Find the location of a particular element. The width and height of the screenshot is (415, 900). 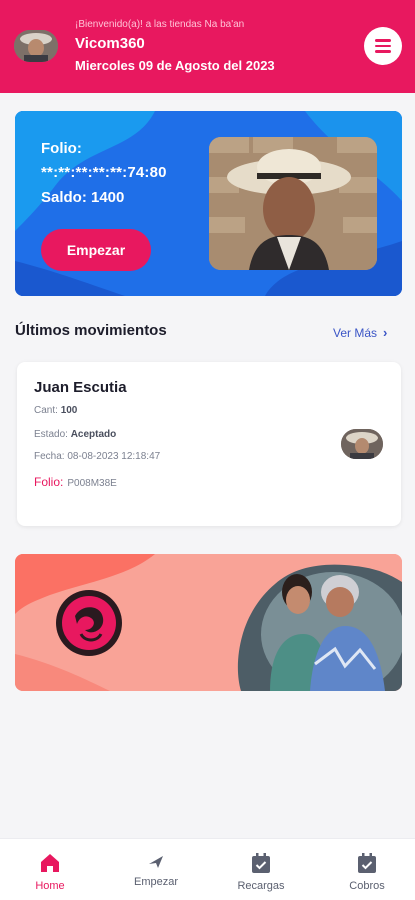

card-photo is located at coordinates (293, 203).